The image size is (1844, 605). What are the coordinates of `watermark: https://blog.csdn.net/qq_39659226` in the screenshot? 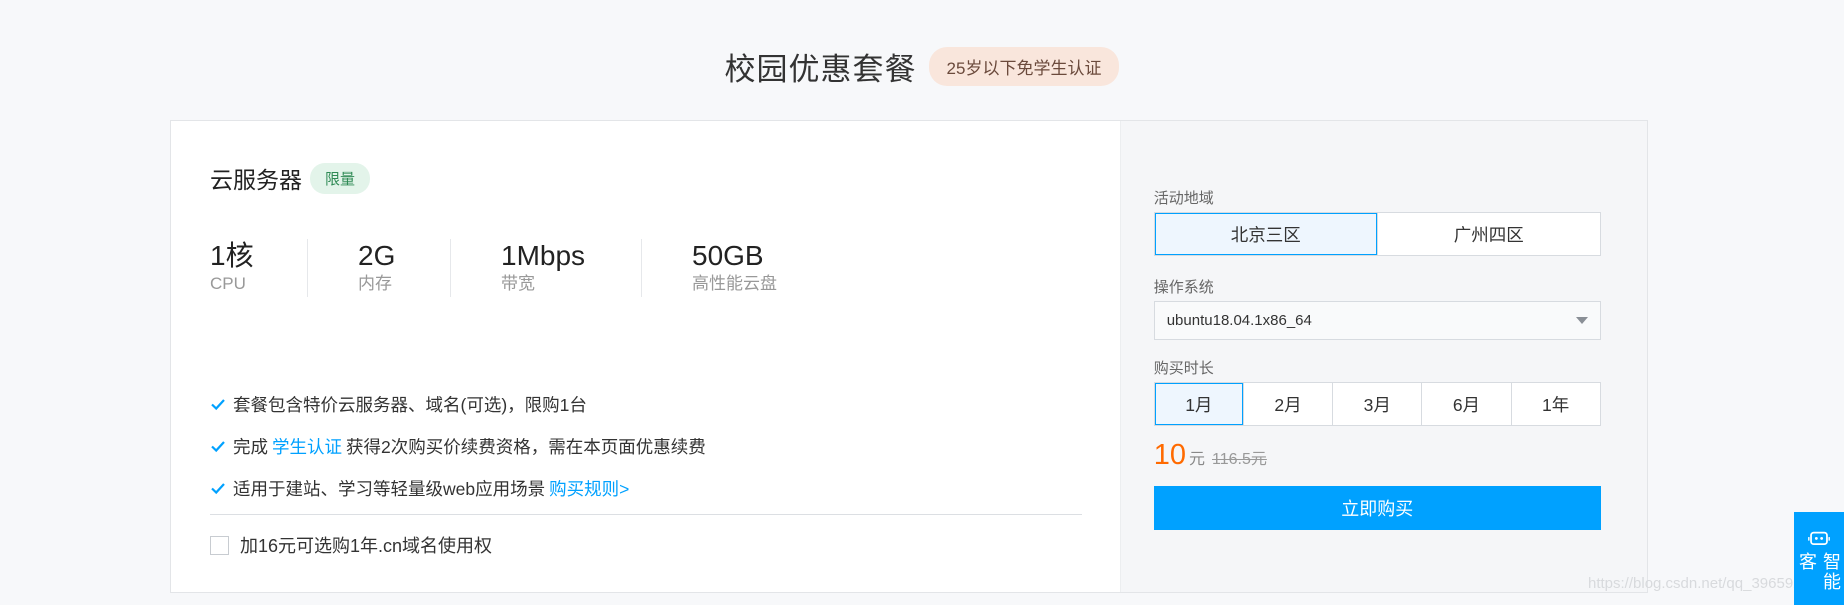 It's located at (1703, 583).